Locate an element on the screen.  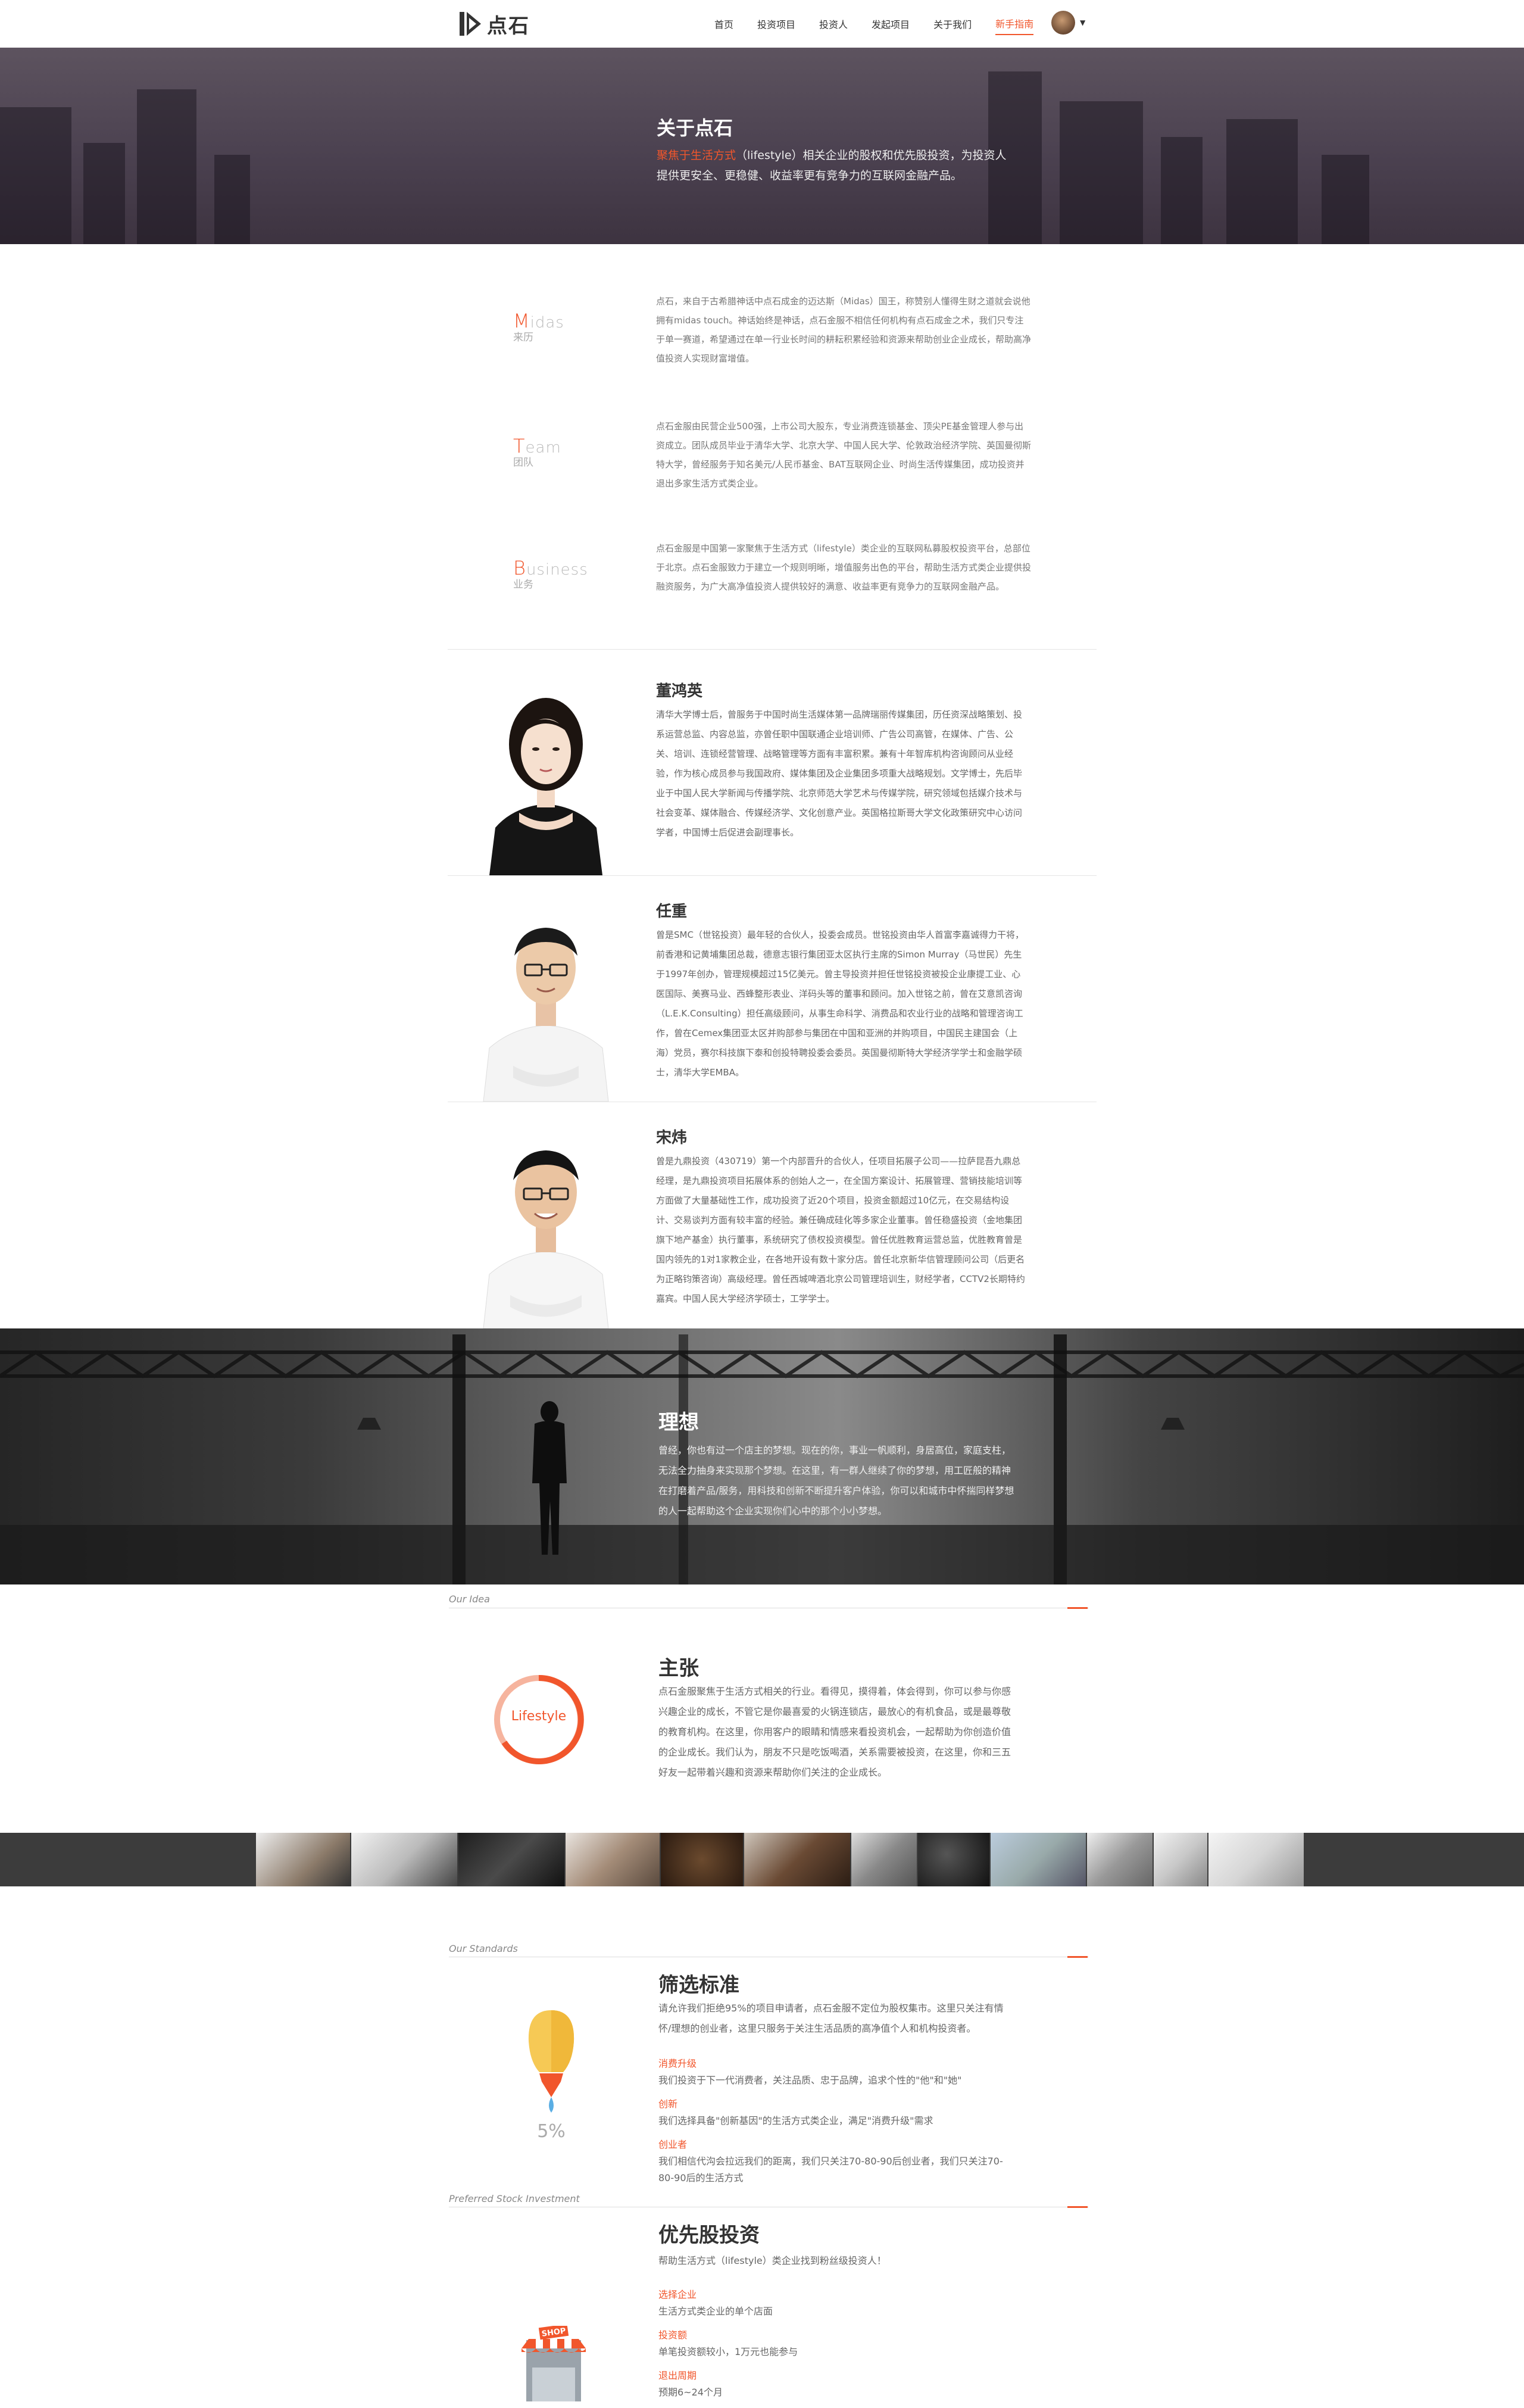
logo-icon is located at coordinates (471, 24).